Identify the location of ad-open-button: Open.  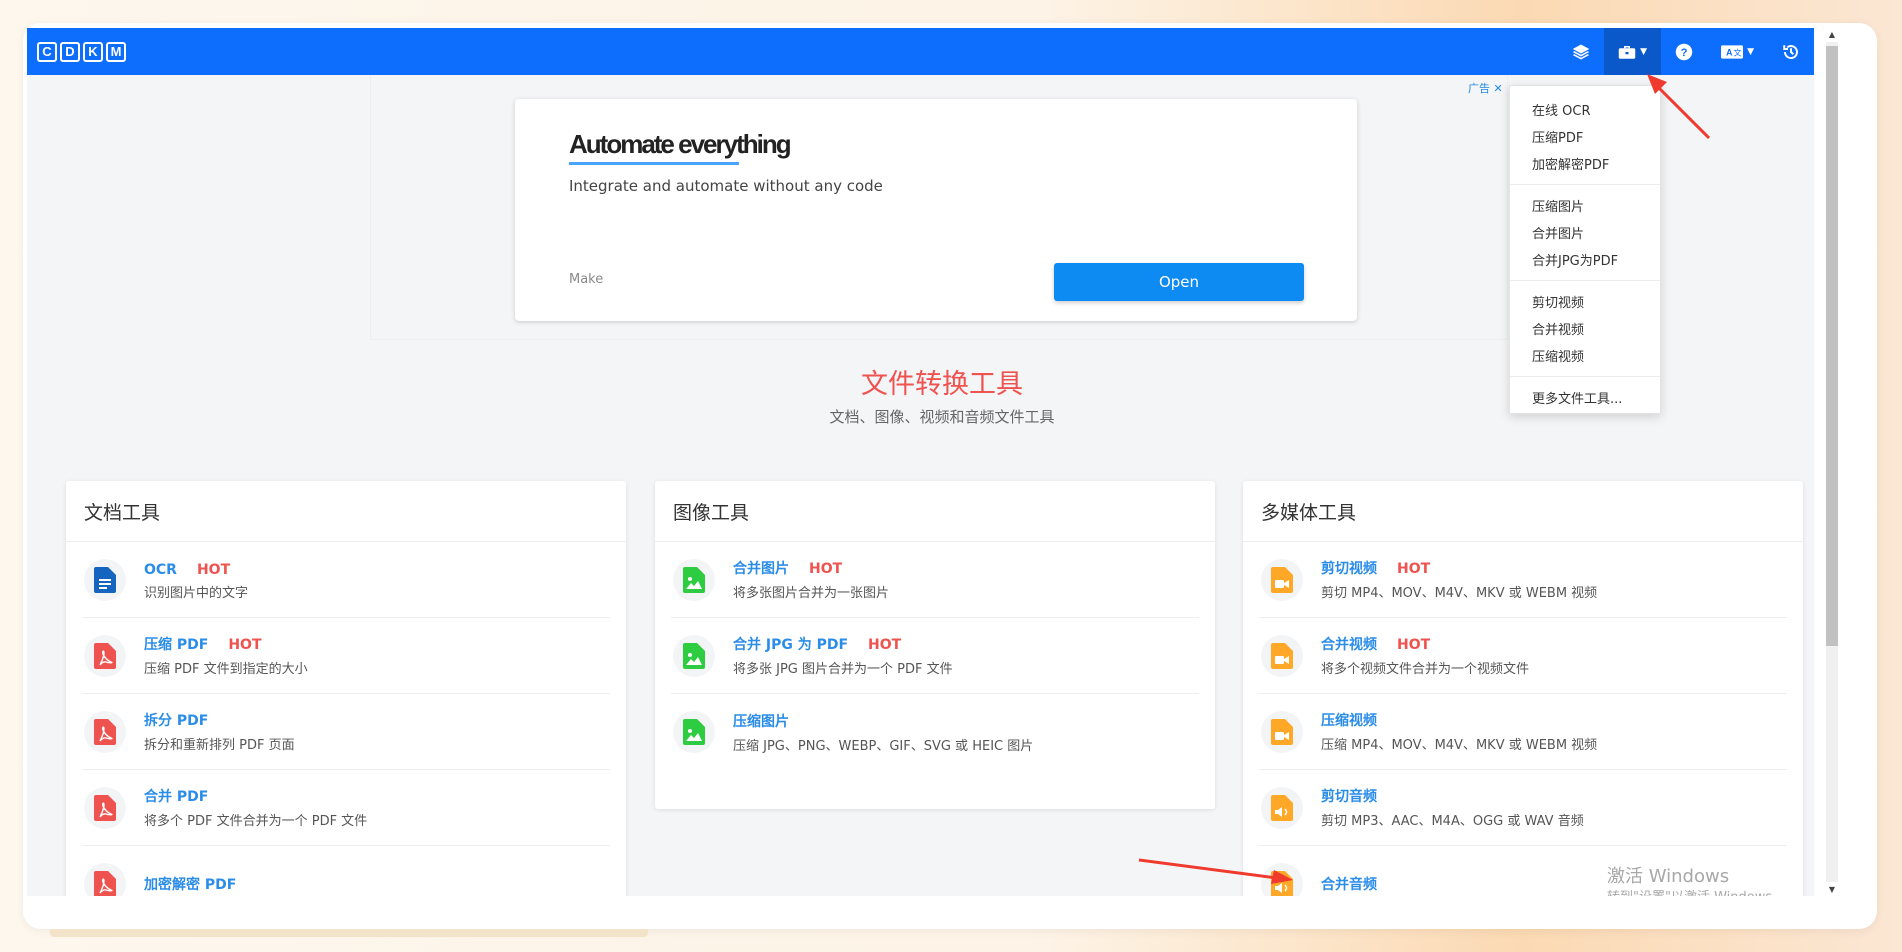
(1179, 282).